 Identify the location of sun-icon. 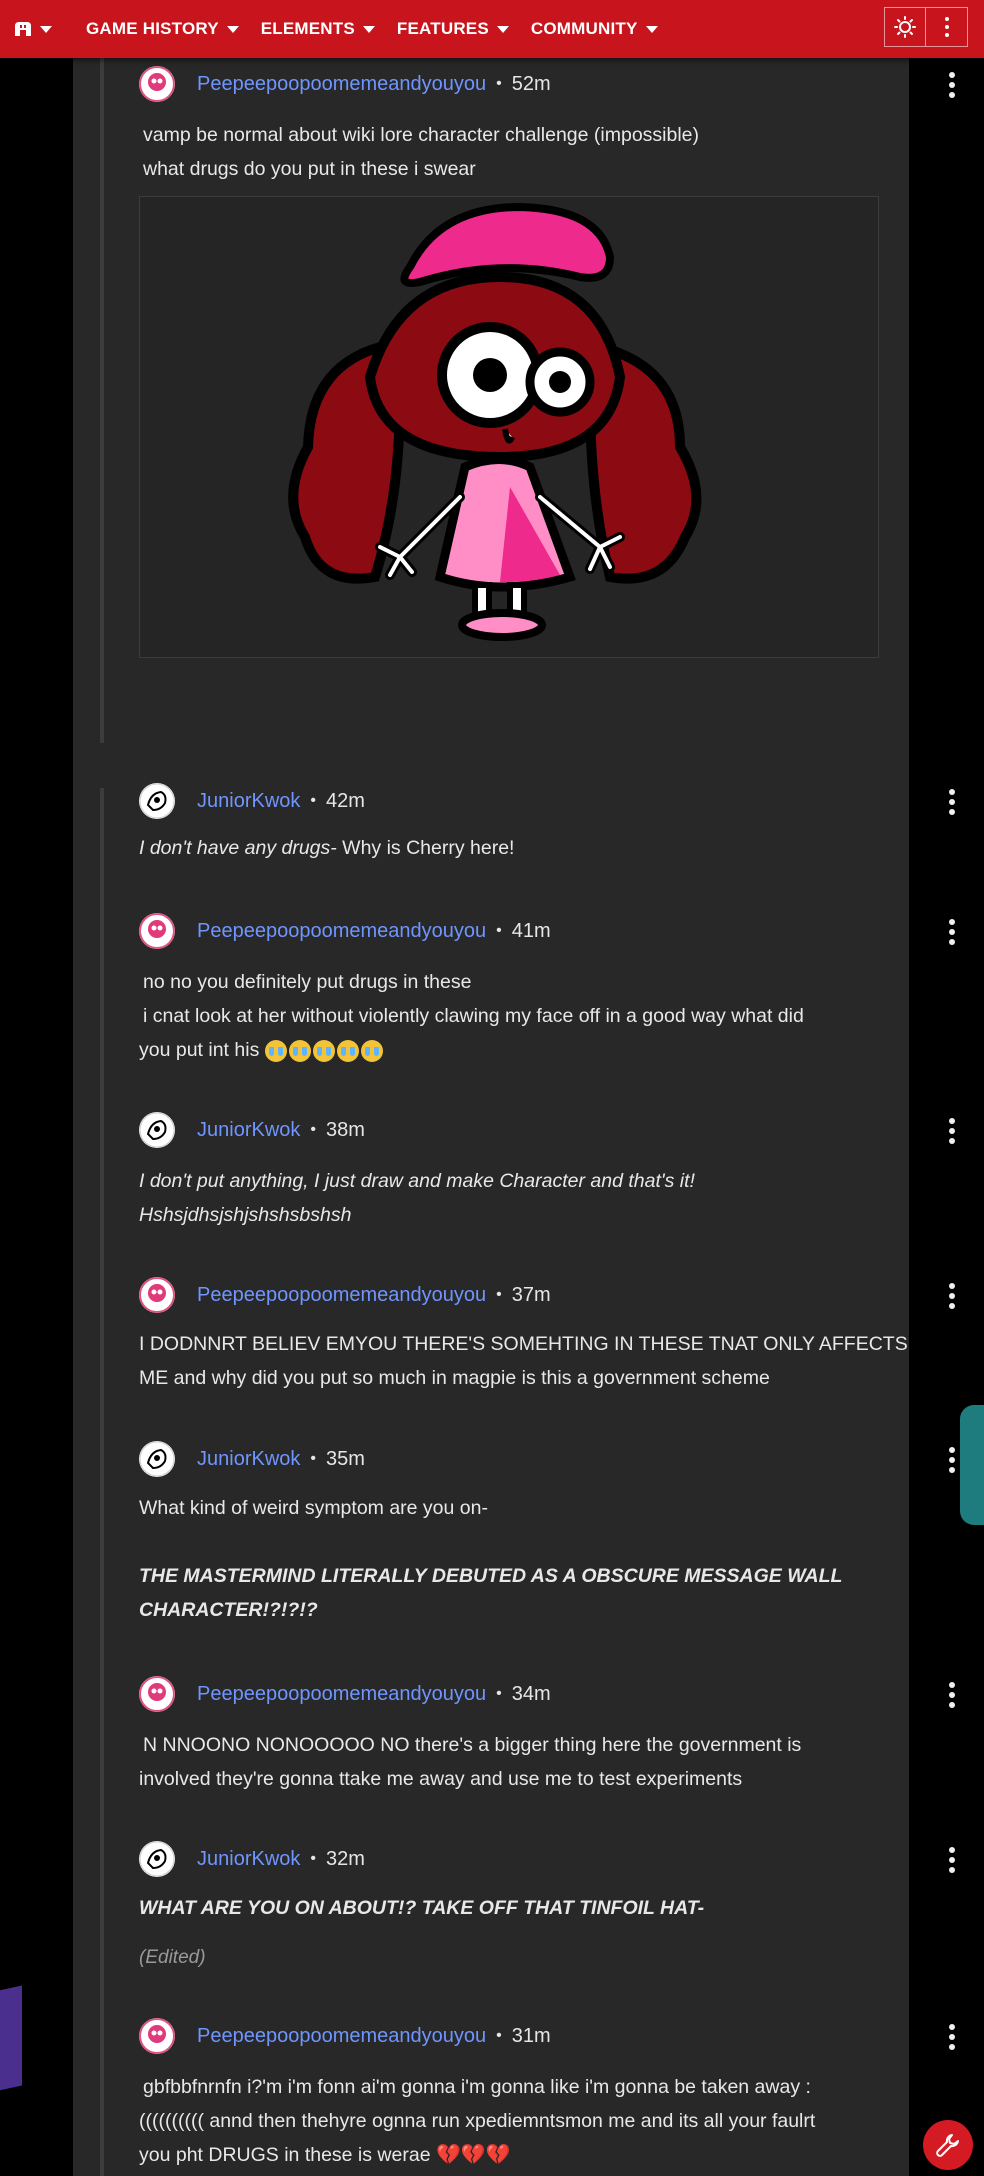
(905, 27).